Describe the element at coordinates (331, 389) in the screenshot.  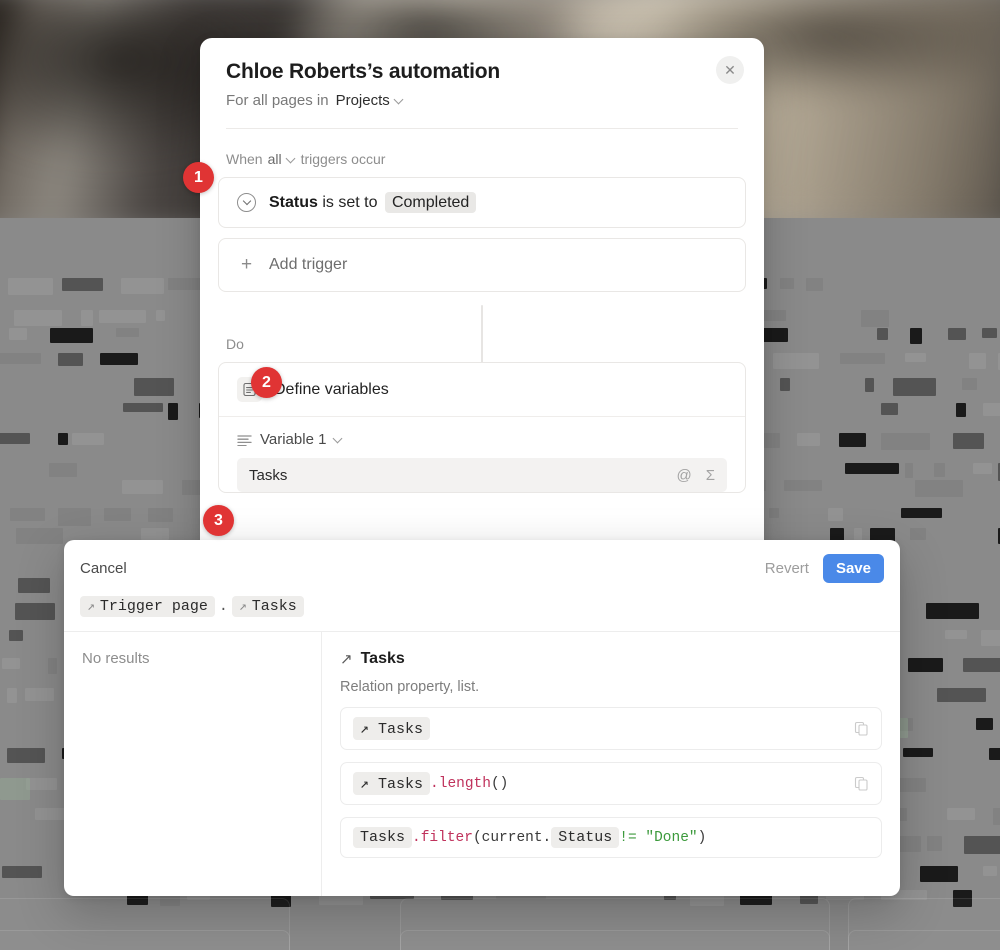
I see `action-title: Define variables` at that location.